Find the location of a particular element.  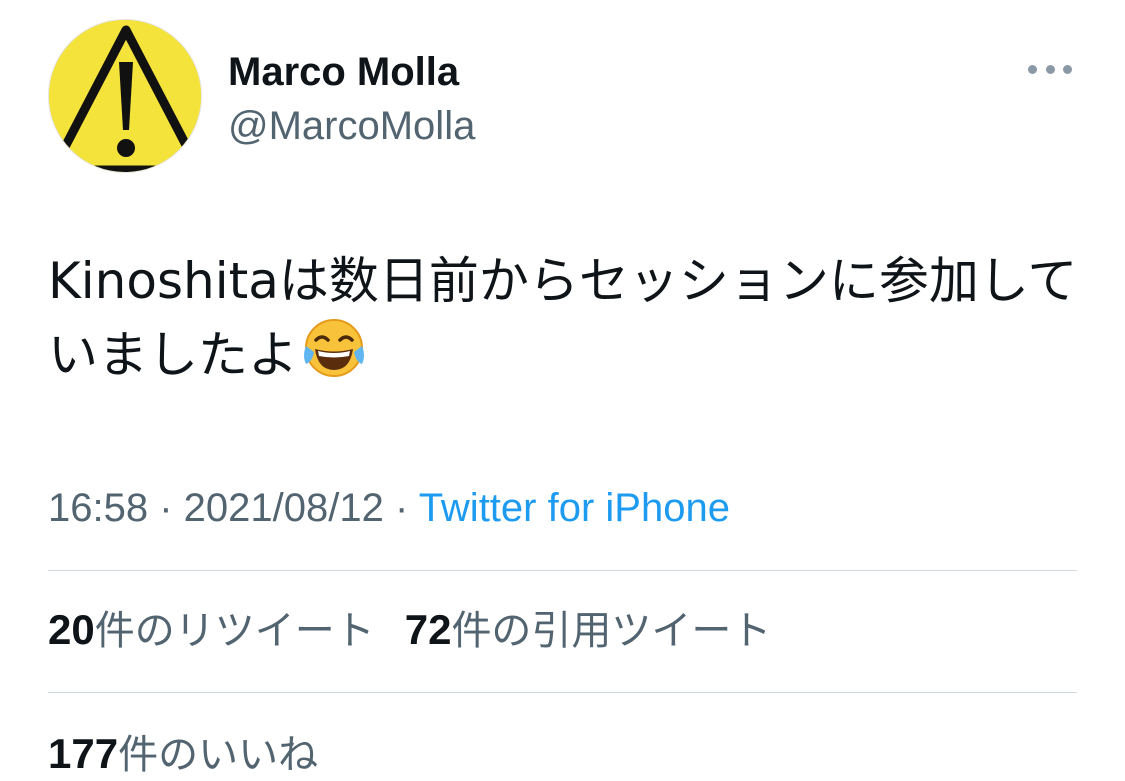

warning-icon is located at coordinates (125, 96).